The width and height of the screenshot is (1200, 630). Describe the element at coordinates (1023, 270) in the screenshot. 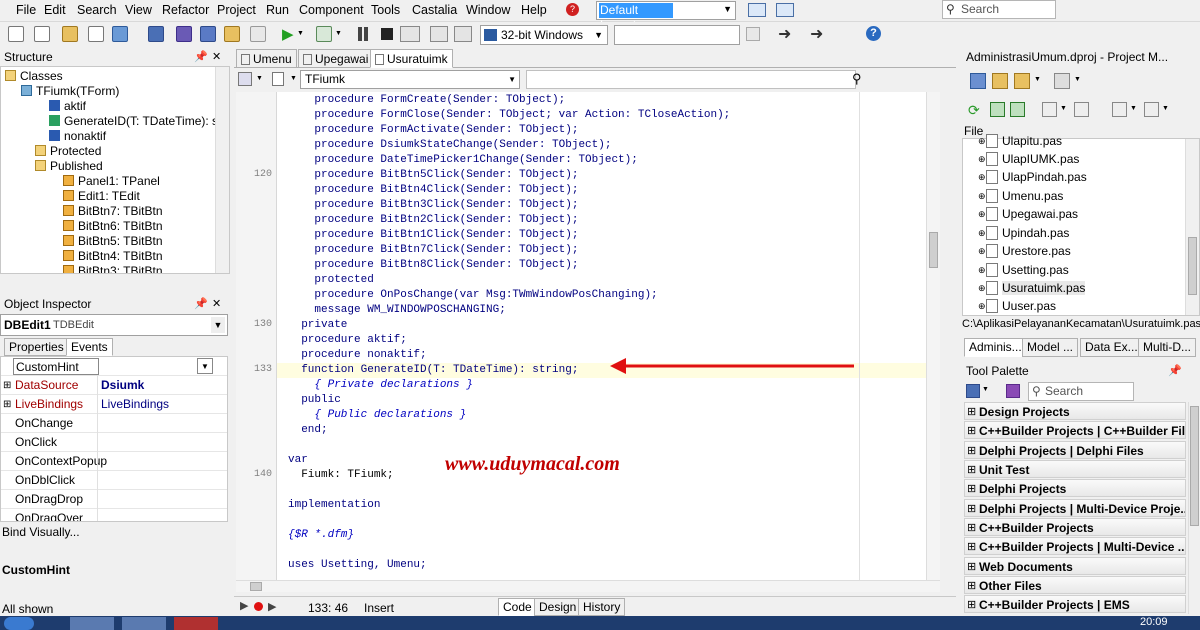

I see `project-file-item: ⊕ Usetting.pas` at that location.